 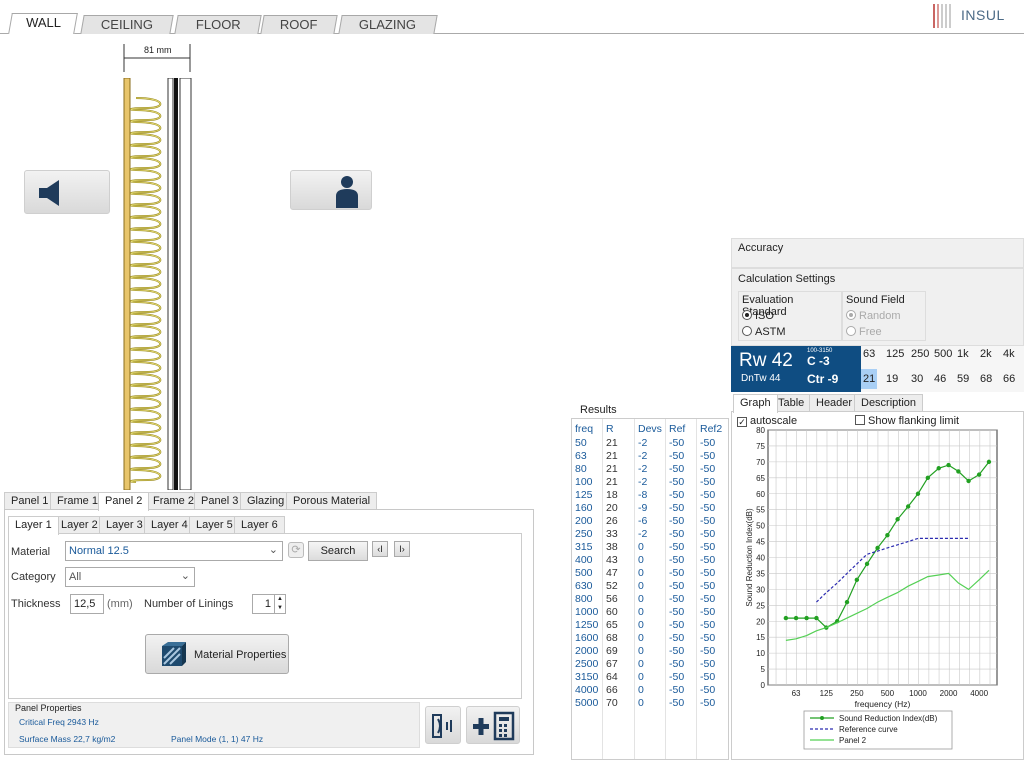 I want to click on accuracy-section: Accuracy, so click(x=877, y=253).